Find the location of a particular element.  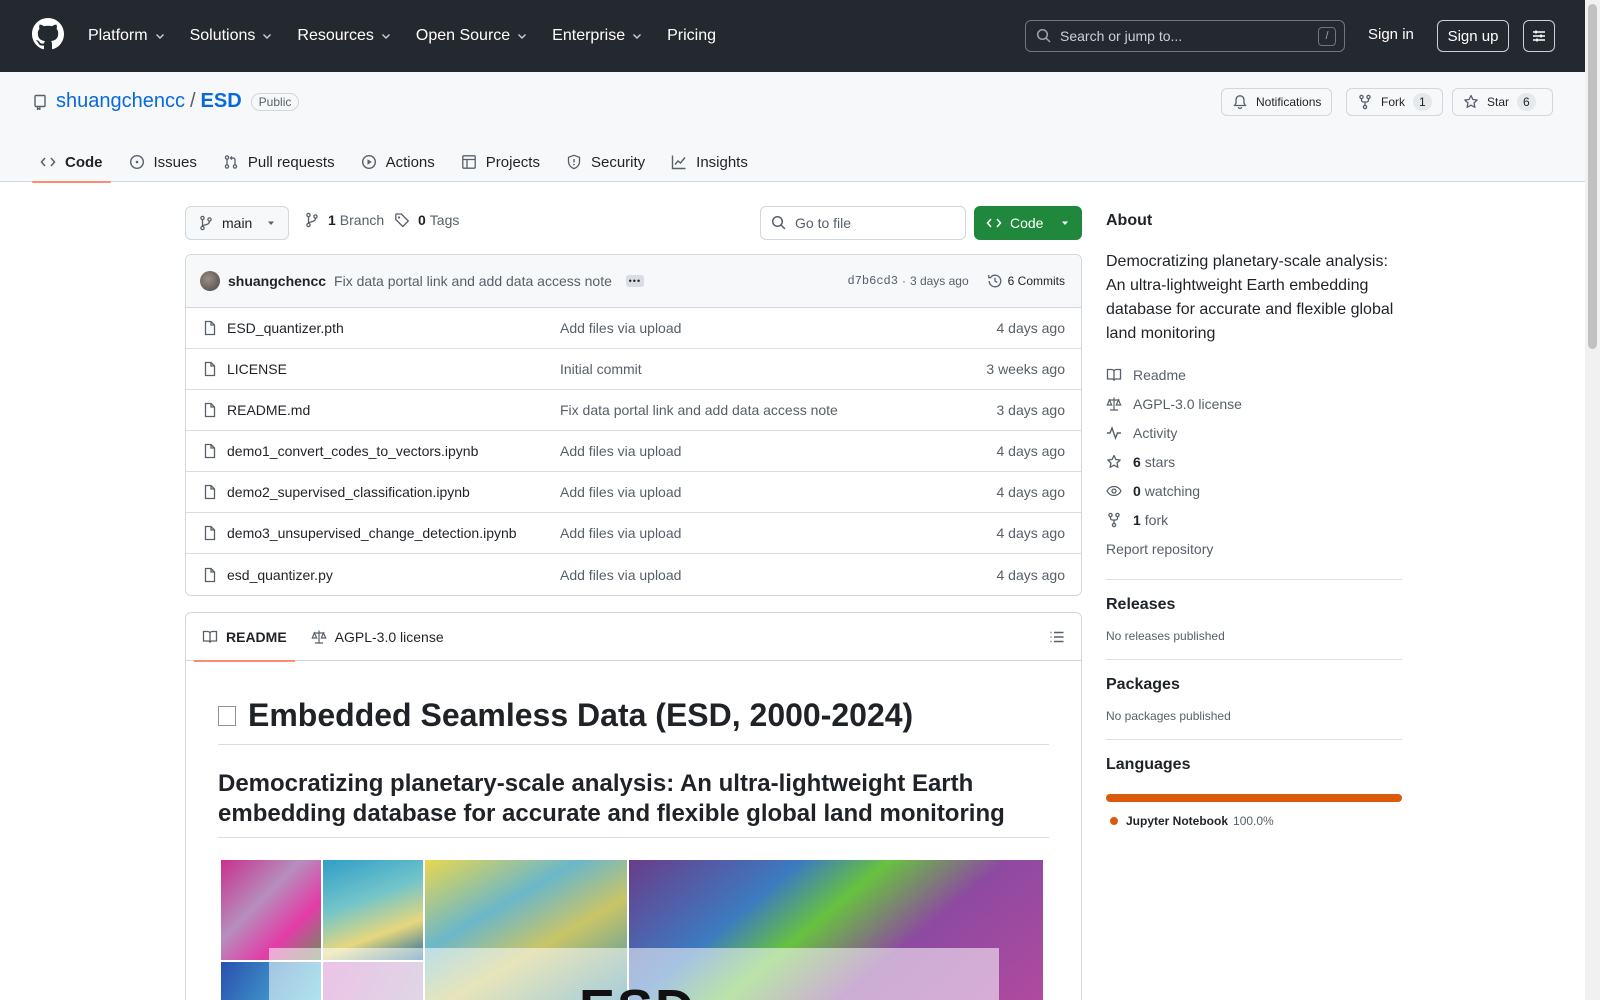

nav-pricing: Pricing is located at coordinates (691, 36).